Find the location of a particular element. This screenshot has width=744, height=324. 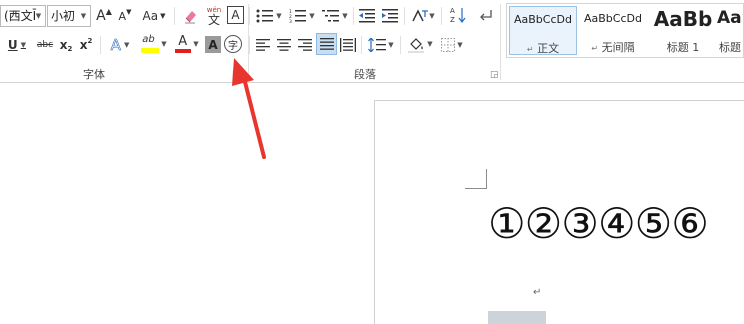

margin-corner-mark is located at coordinates (476, 179).